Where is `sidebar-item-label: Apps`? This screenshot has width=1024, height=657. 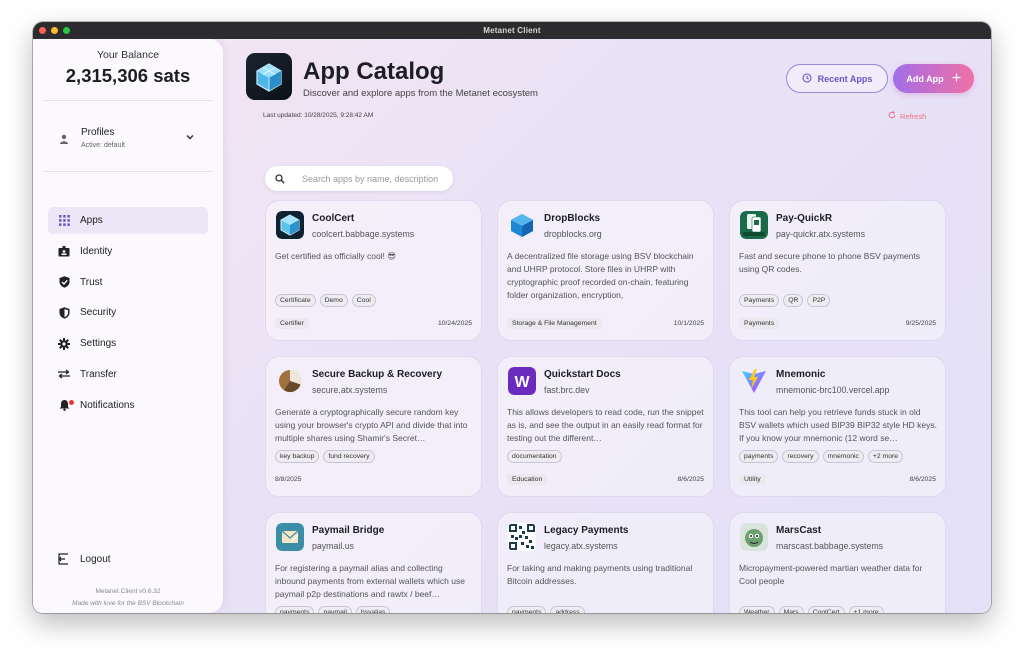
sidebar-item-label: Apps is located at coordinates (91, 220).